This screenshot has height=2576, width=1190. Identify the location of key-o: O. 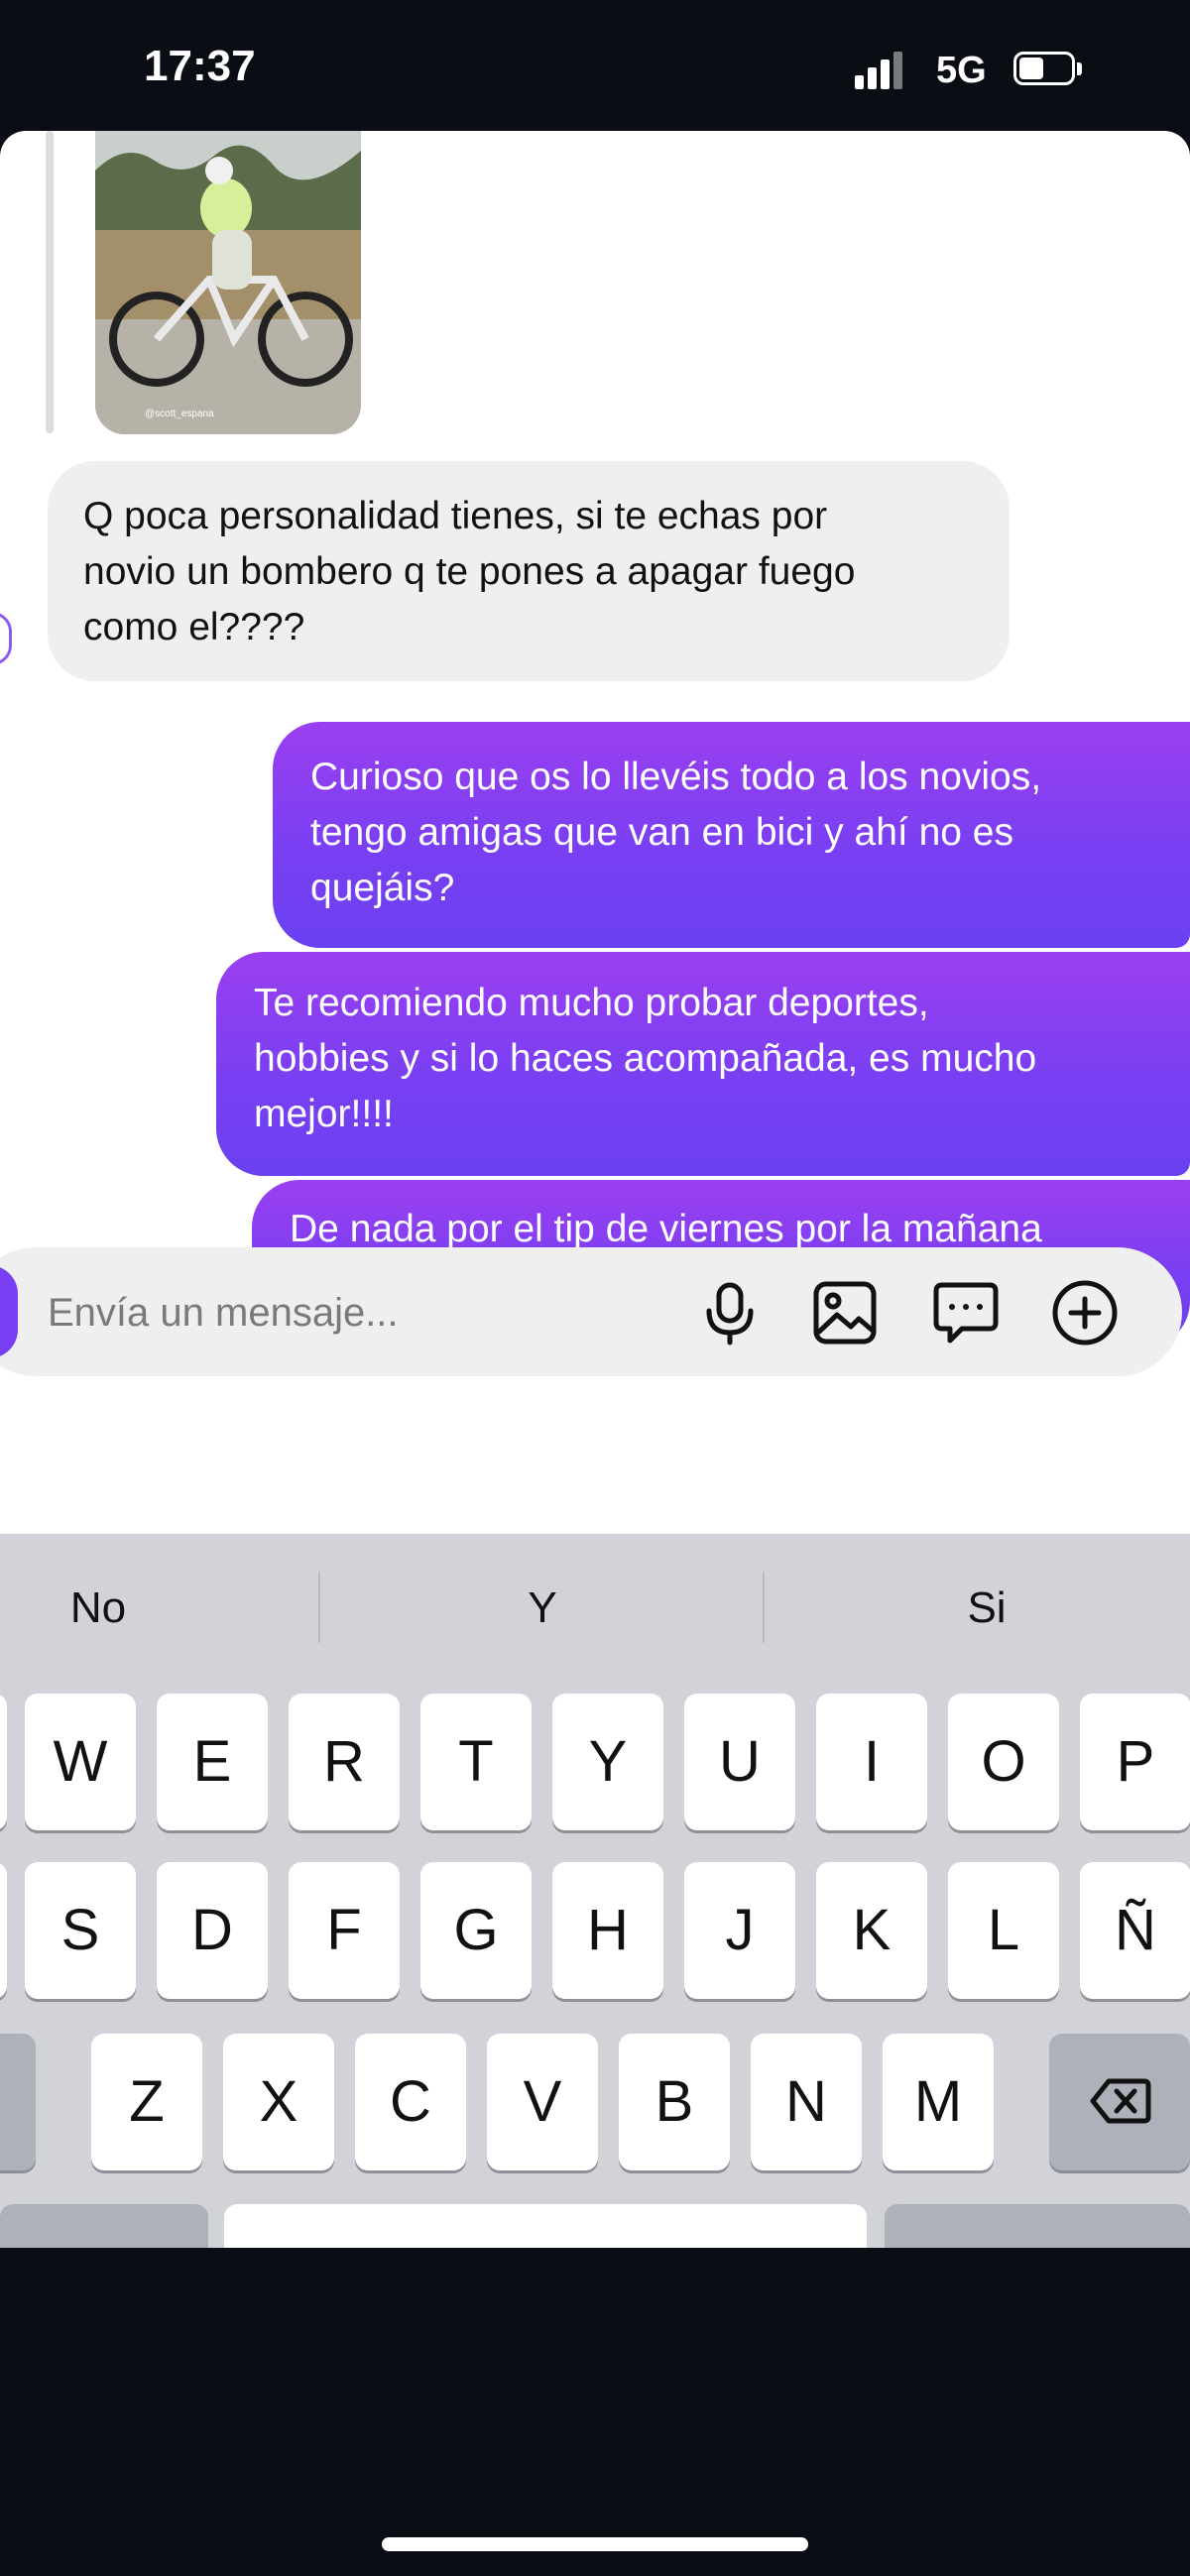
(1003, 1762).